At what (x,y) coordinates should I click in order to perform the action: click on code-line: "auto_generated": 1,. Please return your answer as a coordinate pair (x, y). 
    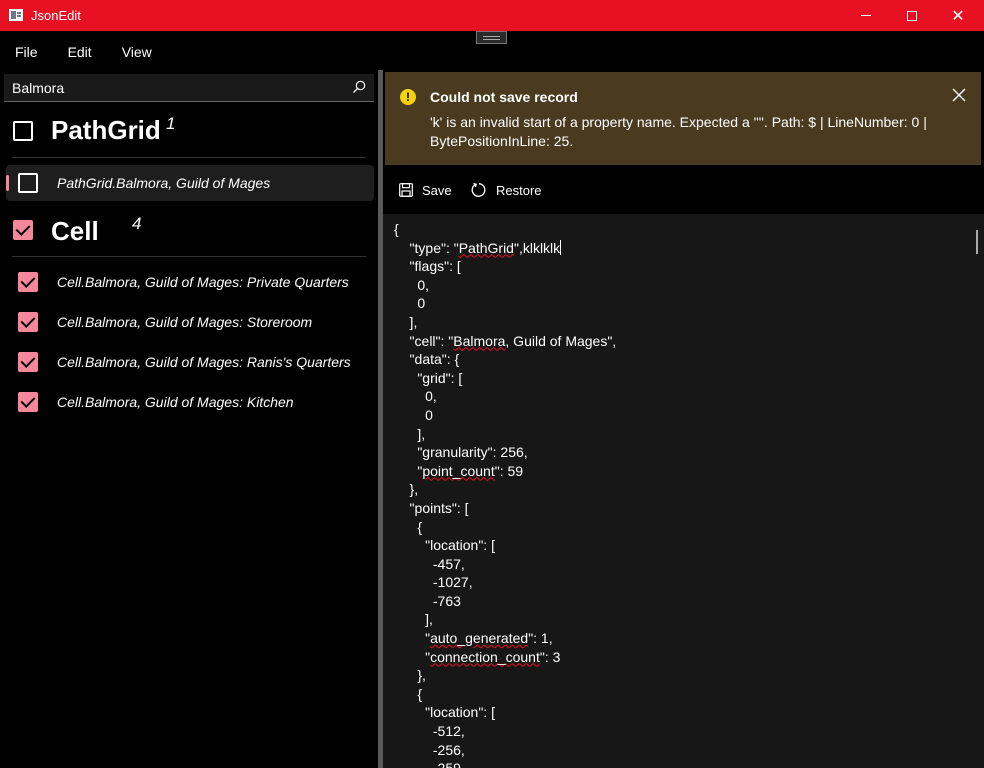
    Looking at the image, I should click on (473, 638).